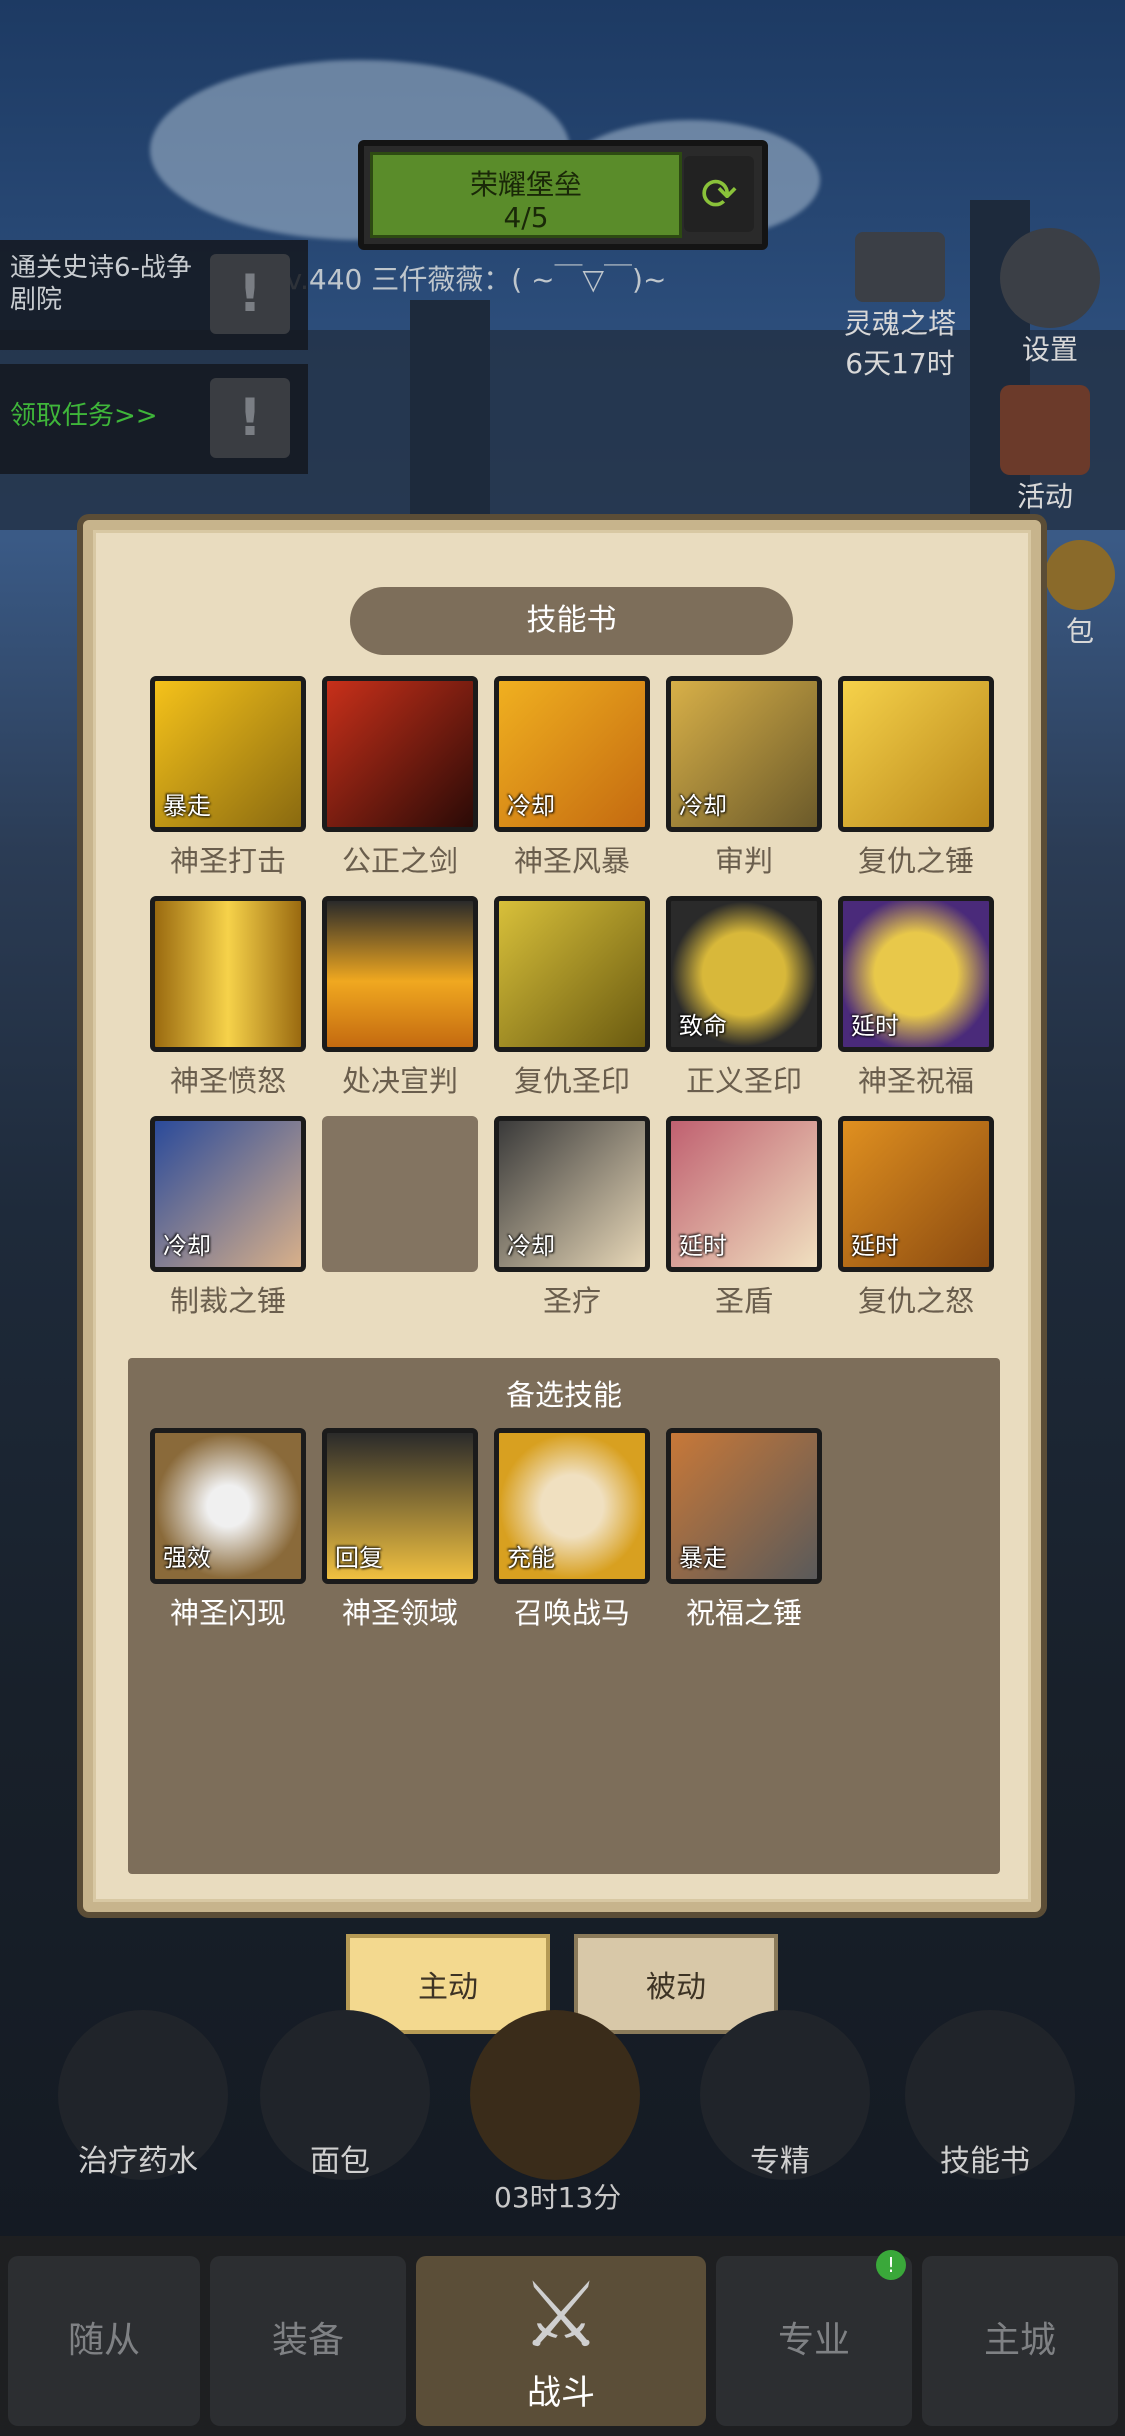 The width and height of the screenshot is (1125, 2436). Describe the element at coordinates (915, 1301) in the screenshot. I see `skill-name: 复仇之怒` at that location.